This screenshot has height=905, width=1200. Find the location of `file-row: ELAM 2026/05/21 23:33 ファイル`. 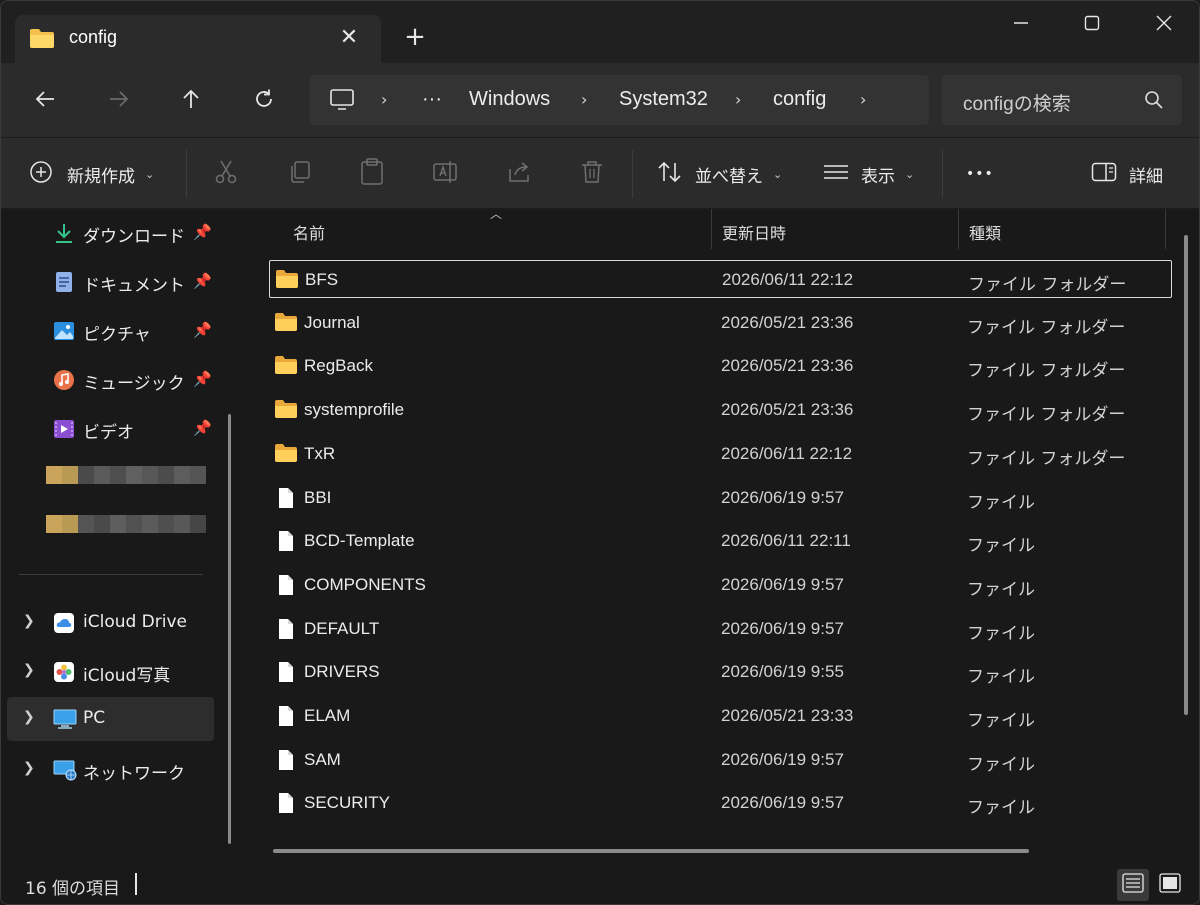

file-row: ELAM 2026/05/21 23:33 ファイル is located at coordinates (720, 716).